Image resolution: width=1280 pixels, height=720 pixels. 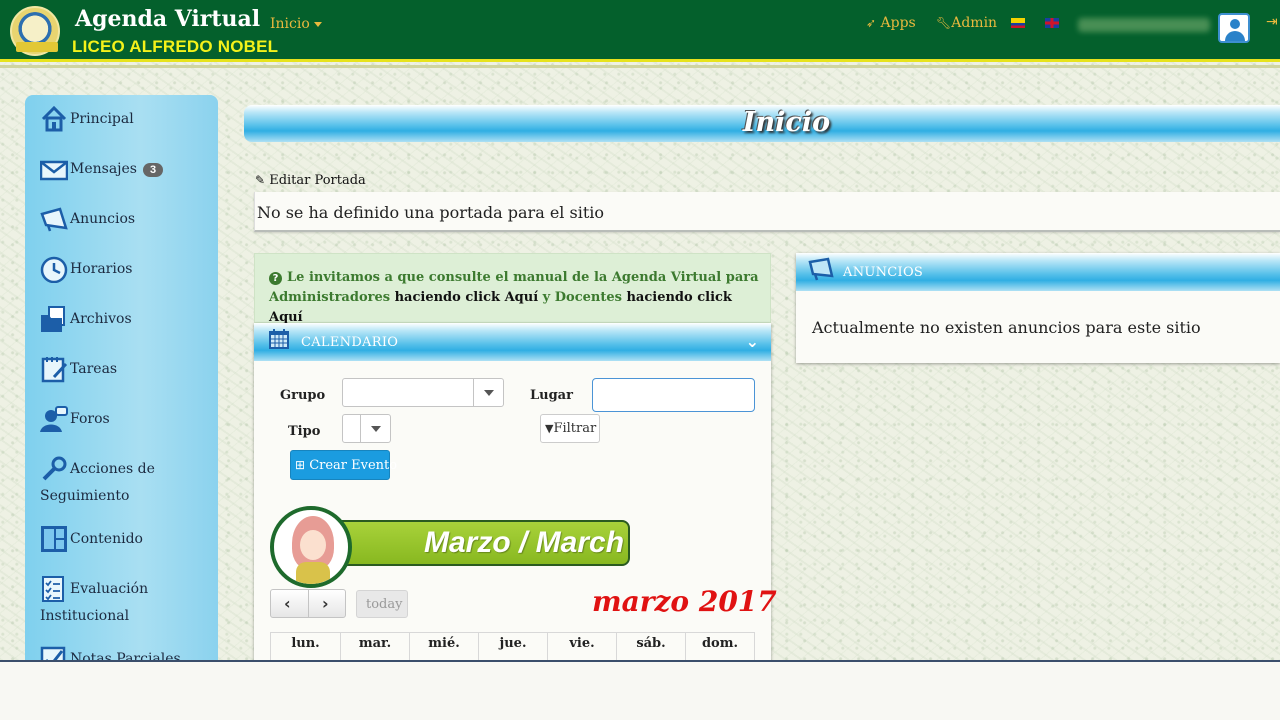 What do you see at coordinates (54, 118) in the screenshot?
I see `home-icon` at bounding box center [54, 118].